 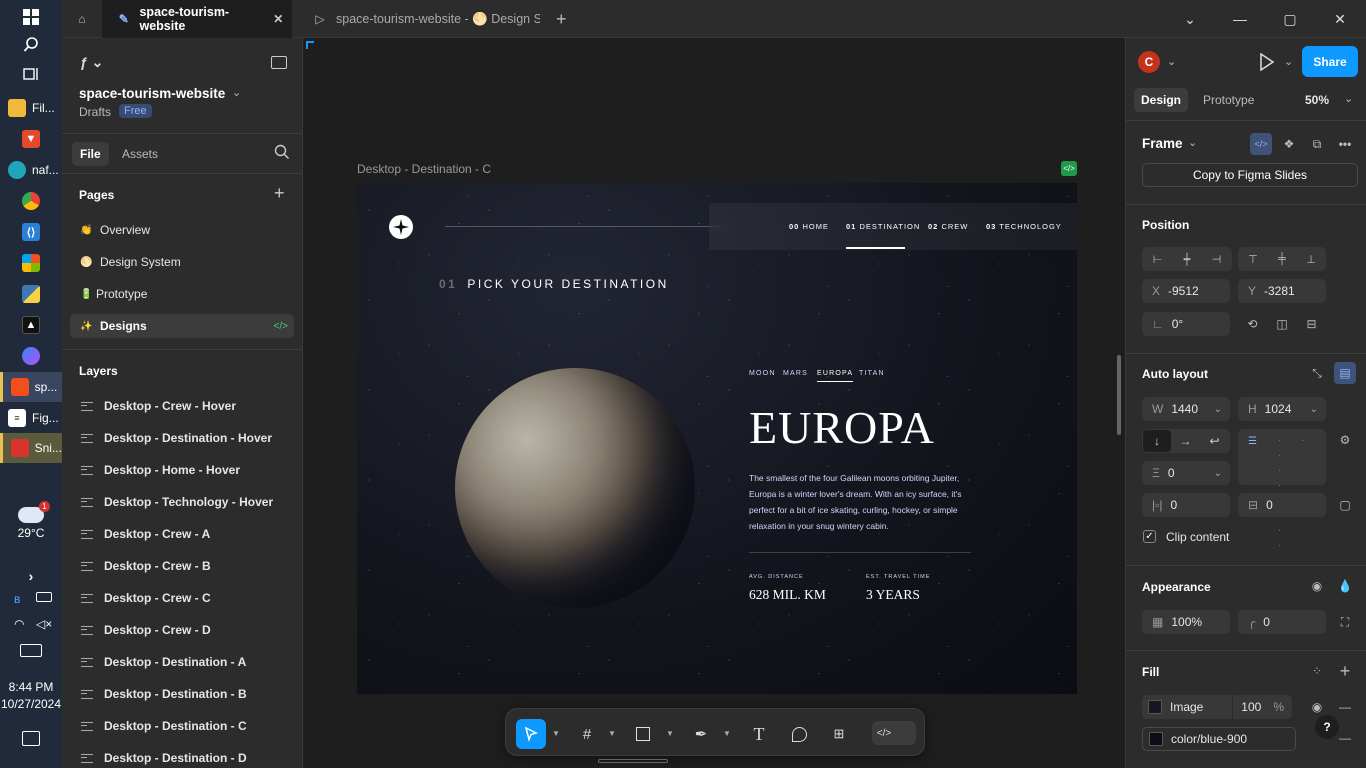 What do you see at coordinates (19, 624) in the screenshot?
I see `wifi-icon: ◠` at bounding box center [19, 624].